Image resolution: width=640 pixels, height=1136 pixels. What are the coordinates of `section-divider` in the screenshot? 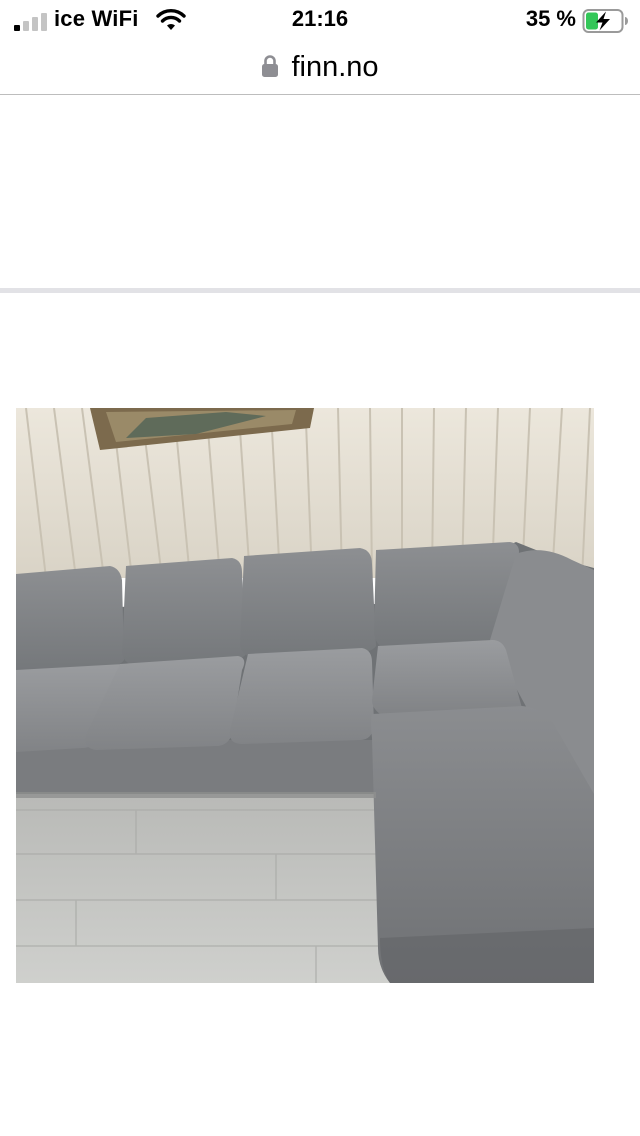 It's located at (320, 290).